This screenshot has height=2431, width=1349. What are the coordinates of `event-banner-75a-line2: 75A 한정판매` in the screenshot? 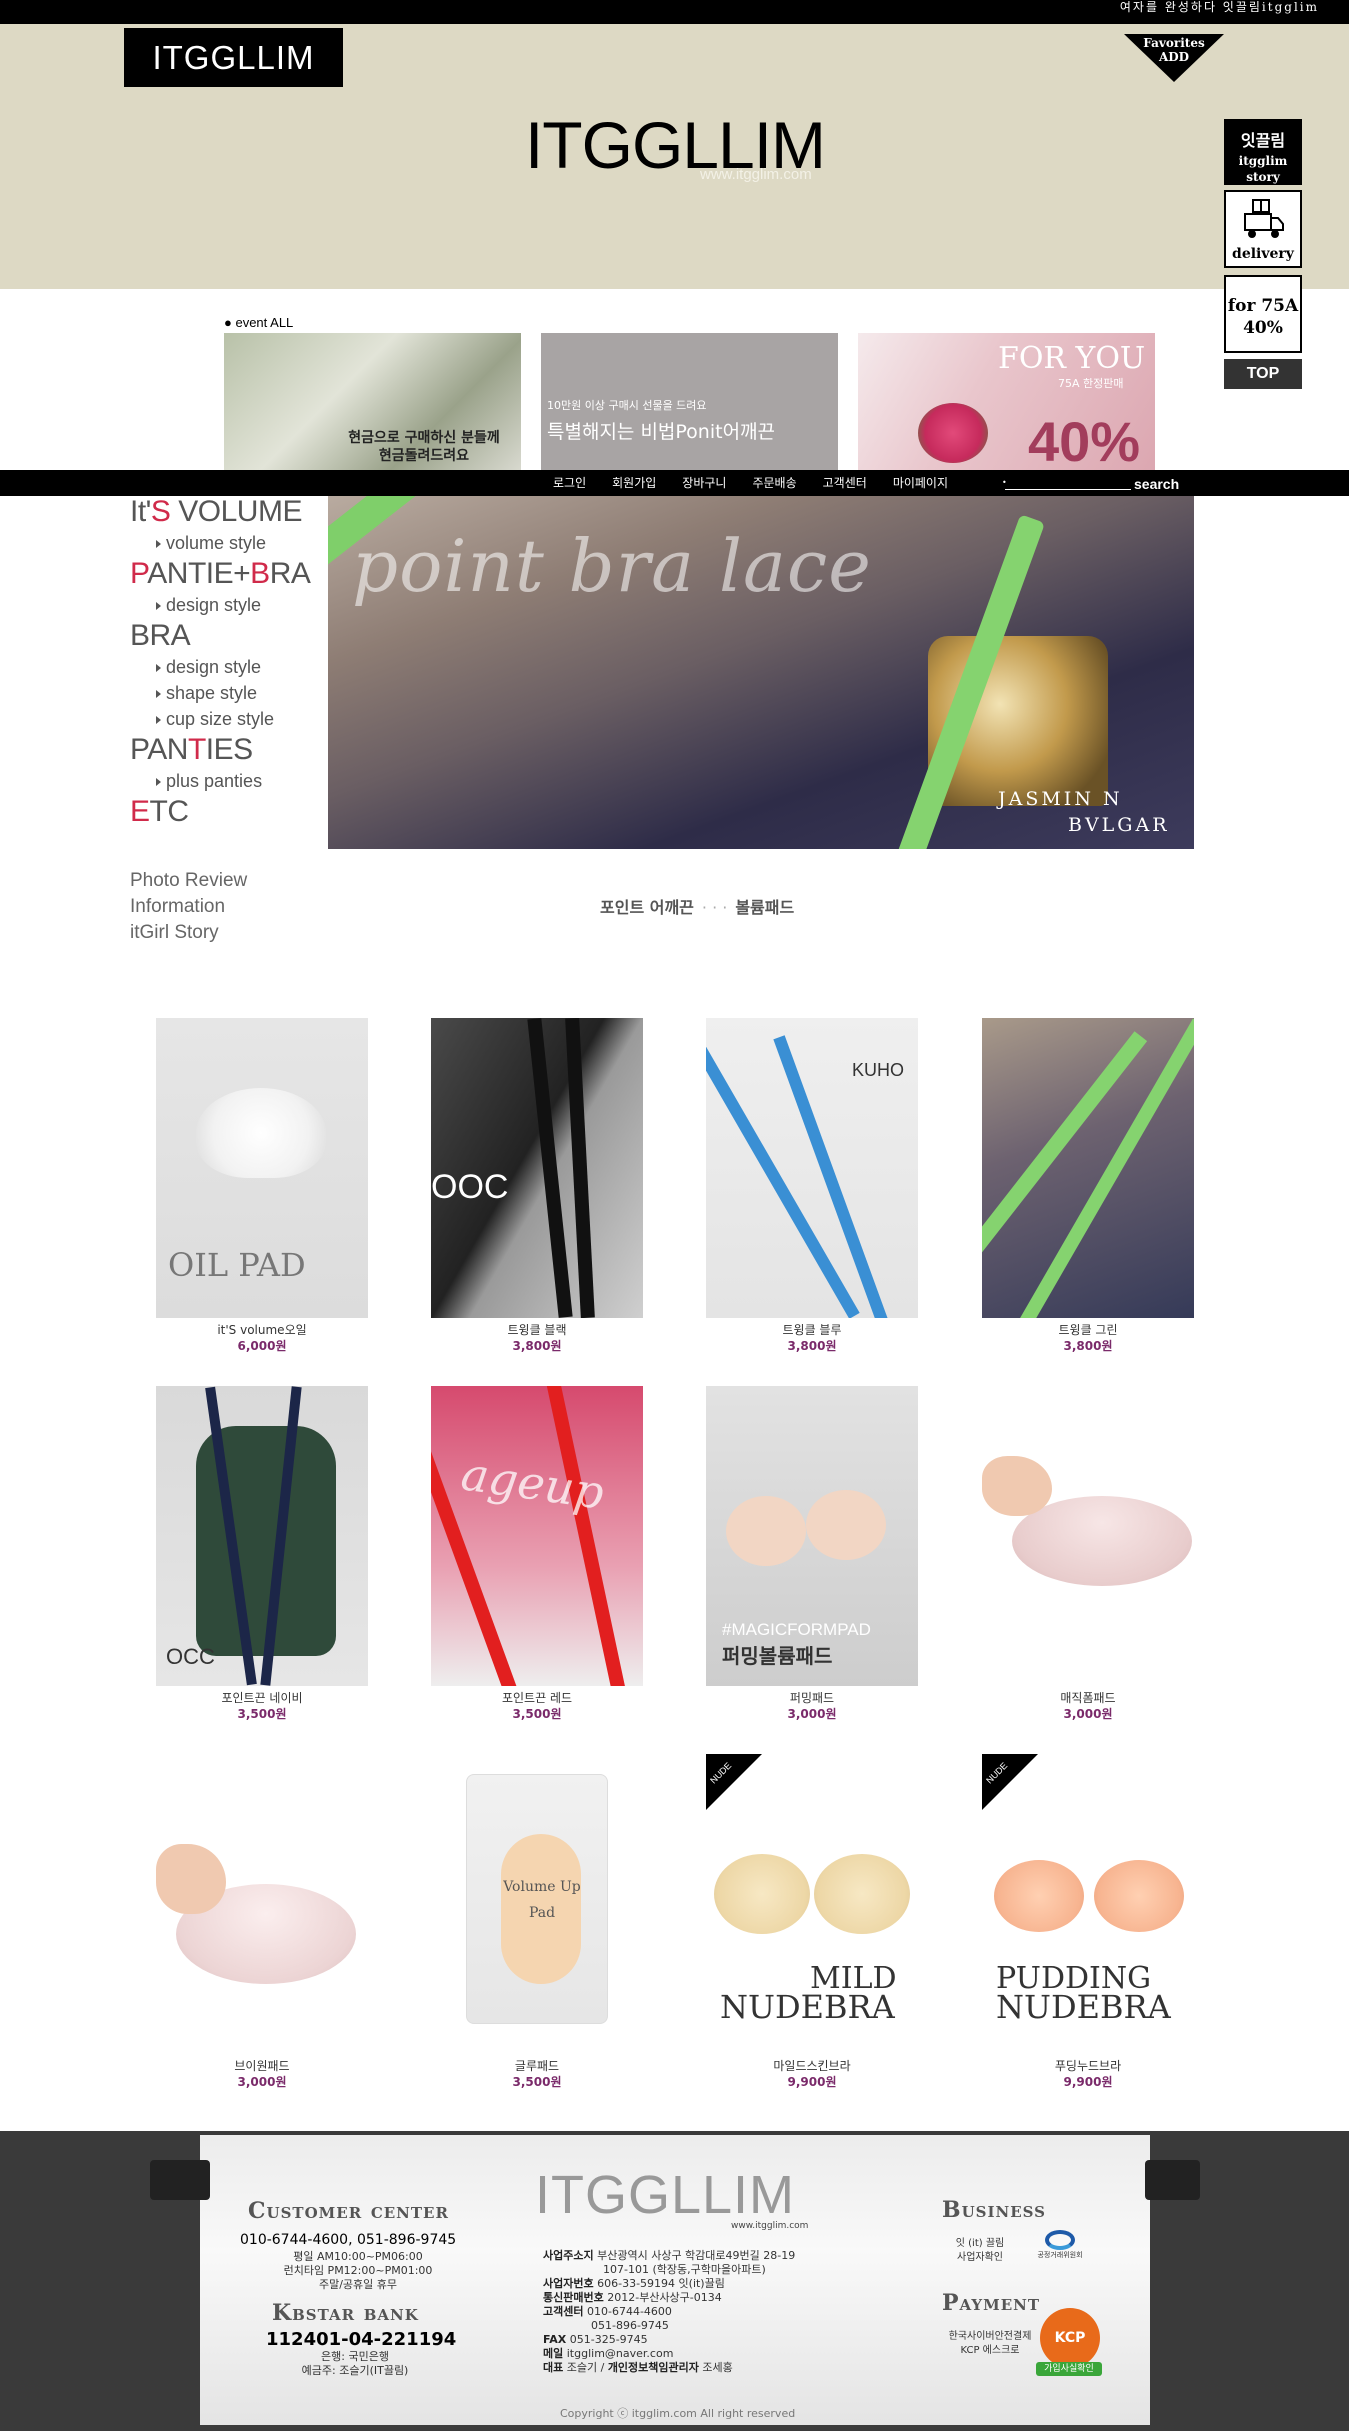 It's located at (1091, 383).